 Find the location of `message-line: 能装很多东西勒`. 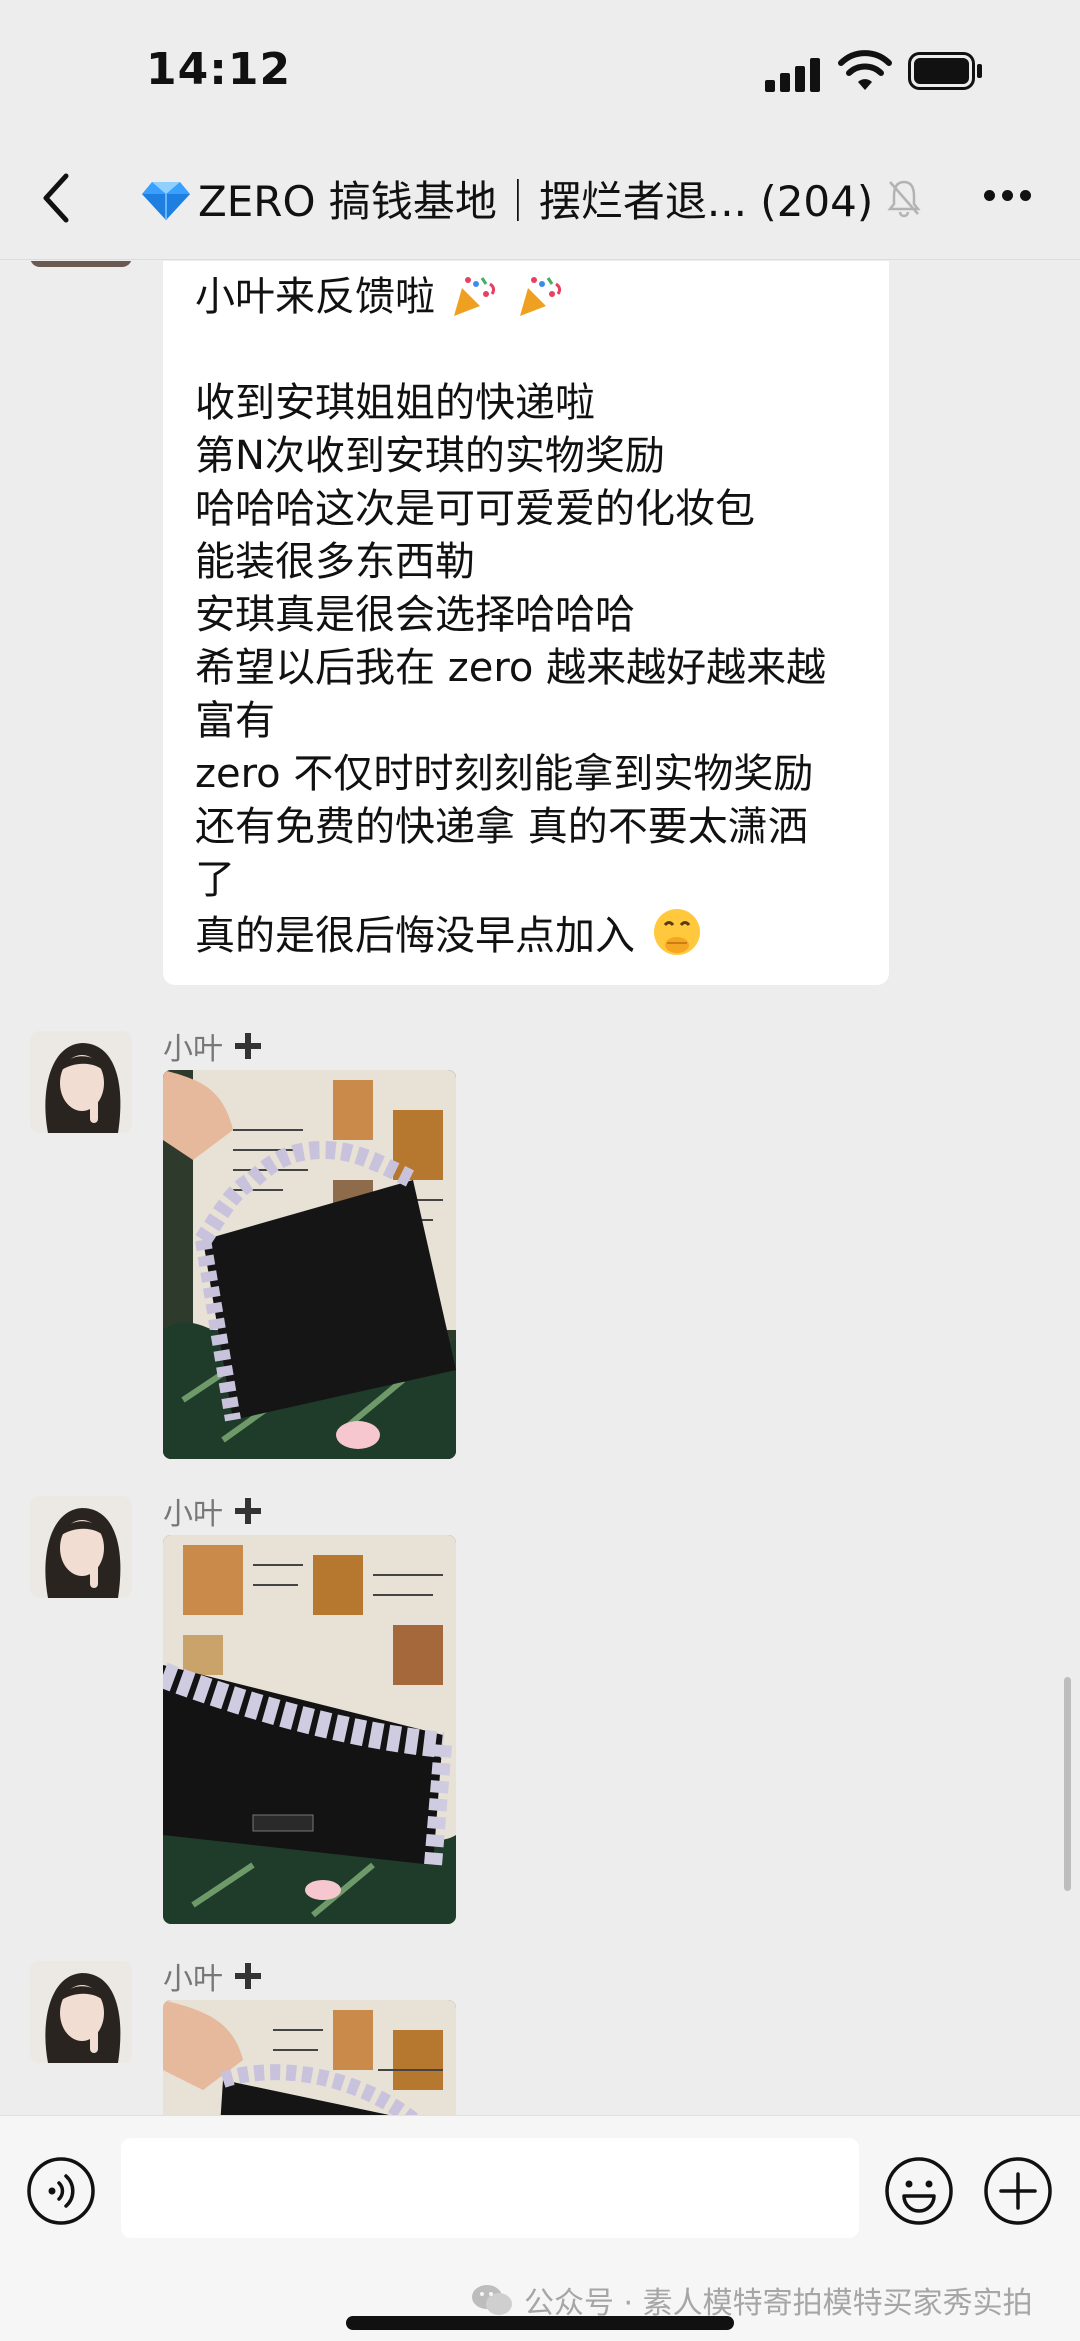

message-line: 能装很多东西勒 is located at coordinates (335, 562).